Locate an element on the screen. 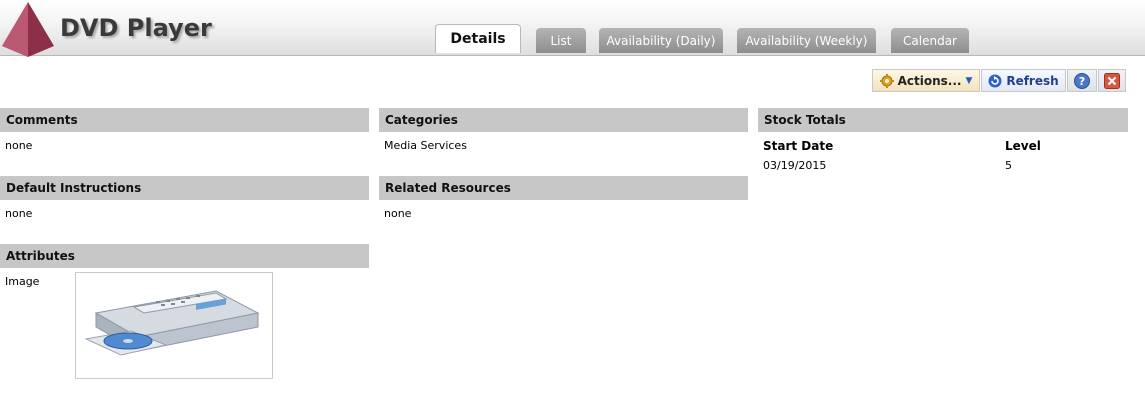 The width and height of the screenshot is (1145, 405). actions-button: Actions... ▼ is located at coordinates (926, 80).